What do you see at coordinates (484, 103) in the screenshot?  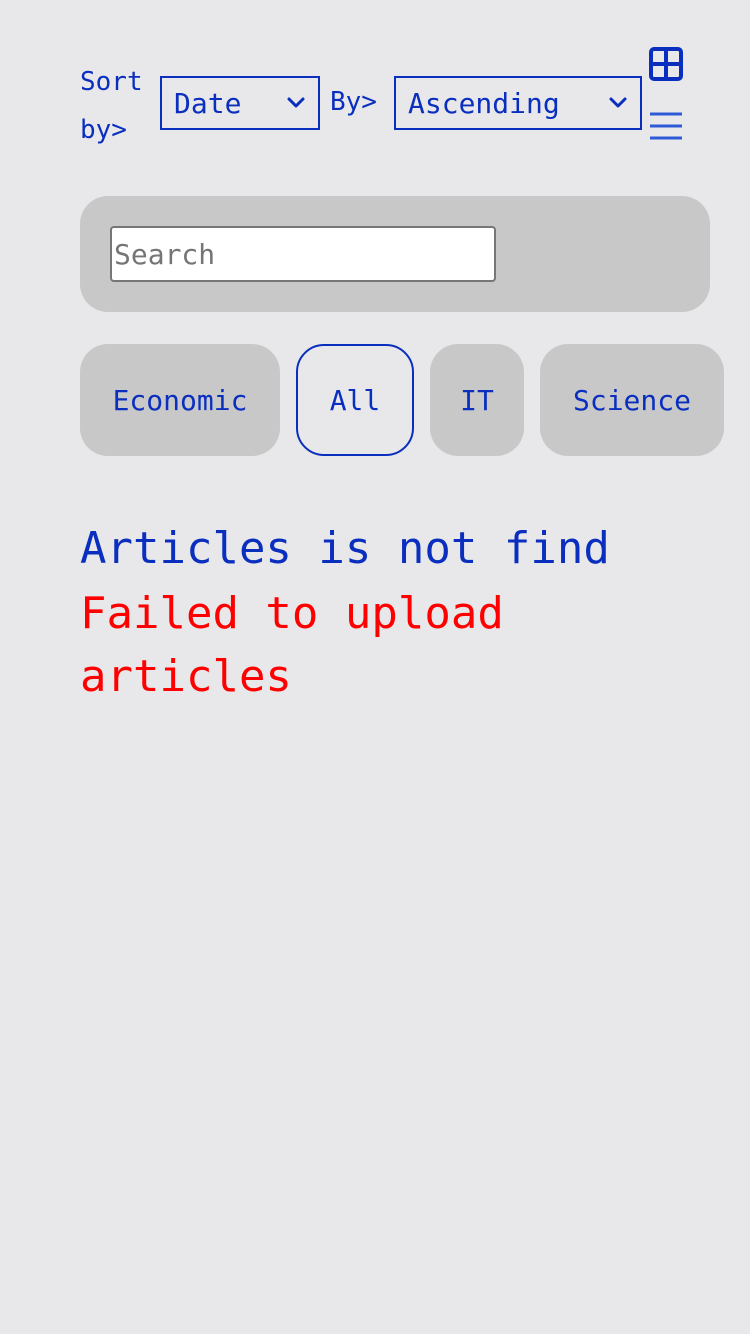 I see `sort-order-value: Ascending` at bounding box center [484, 103].